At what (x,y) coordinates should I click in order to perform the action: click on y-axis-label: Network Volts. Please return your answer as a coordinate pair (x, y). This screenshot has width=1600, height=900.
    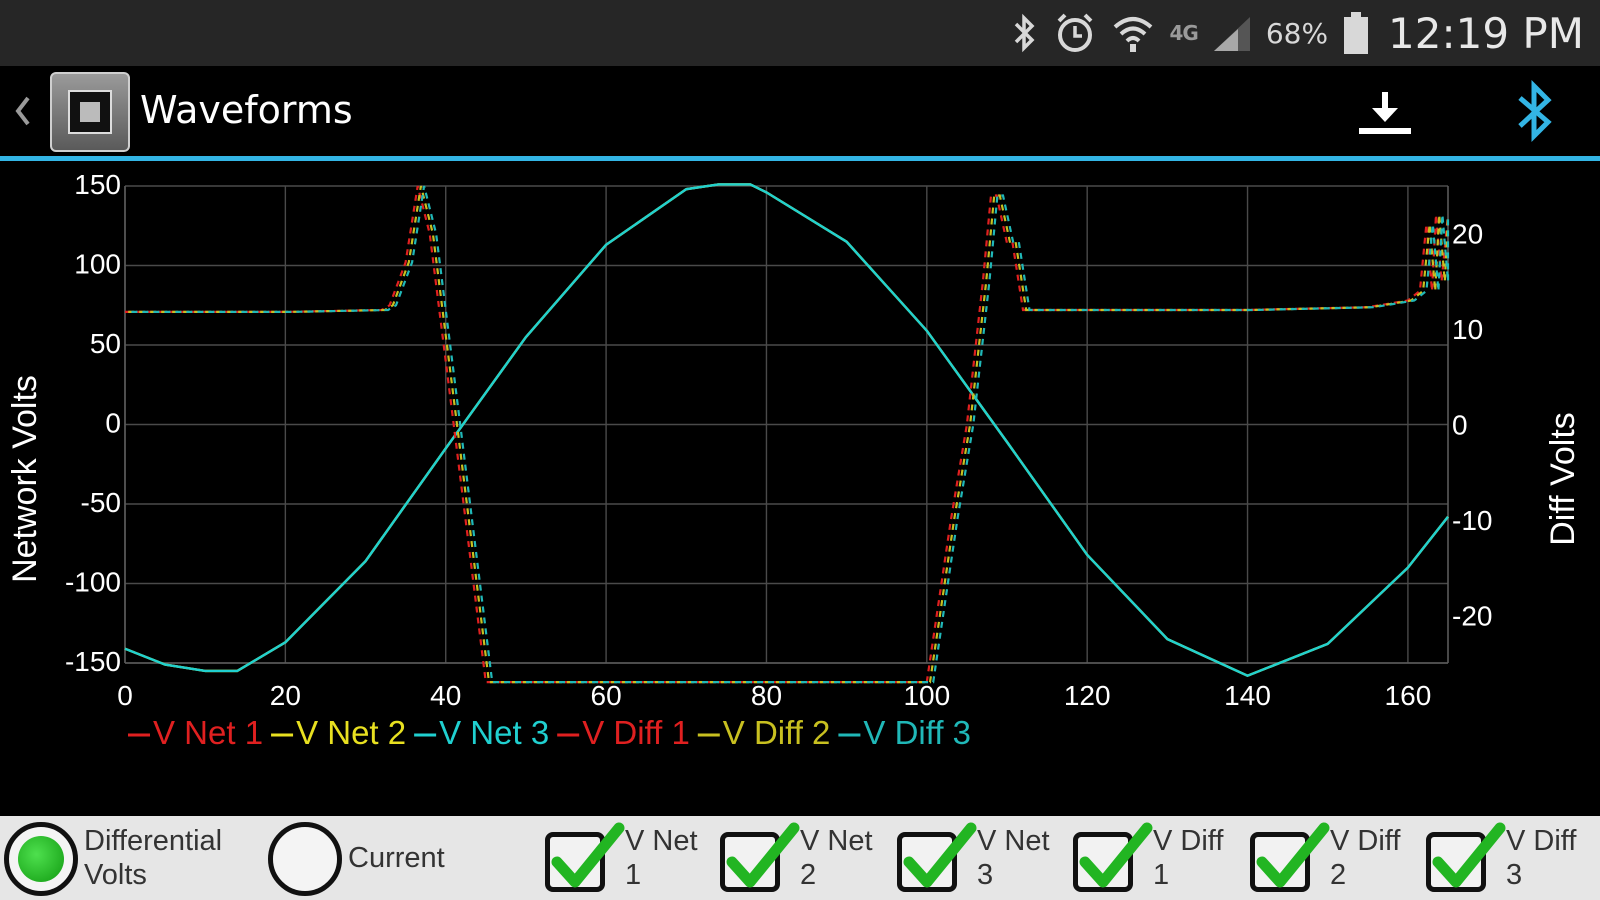
    Looking at the image, I should click on (25, 479).